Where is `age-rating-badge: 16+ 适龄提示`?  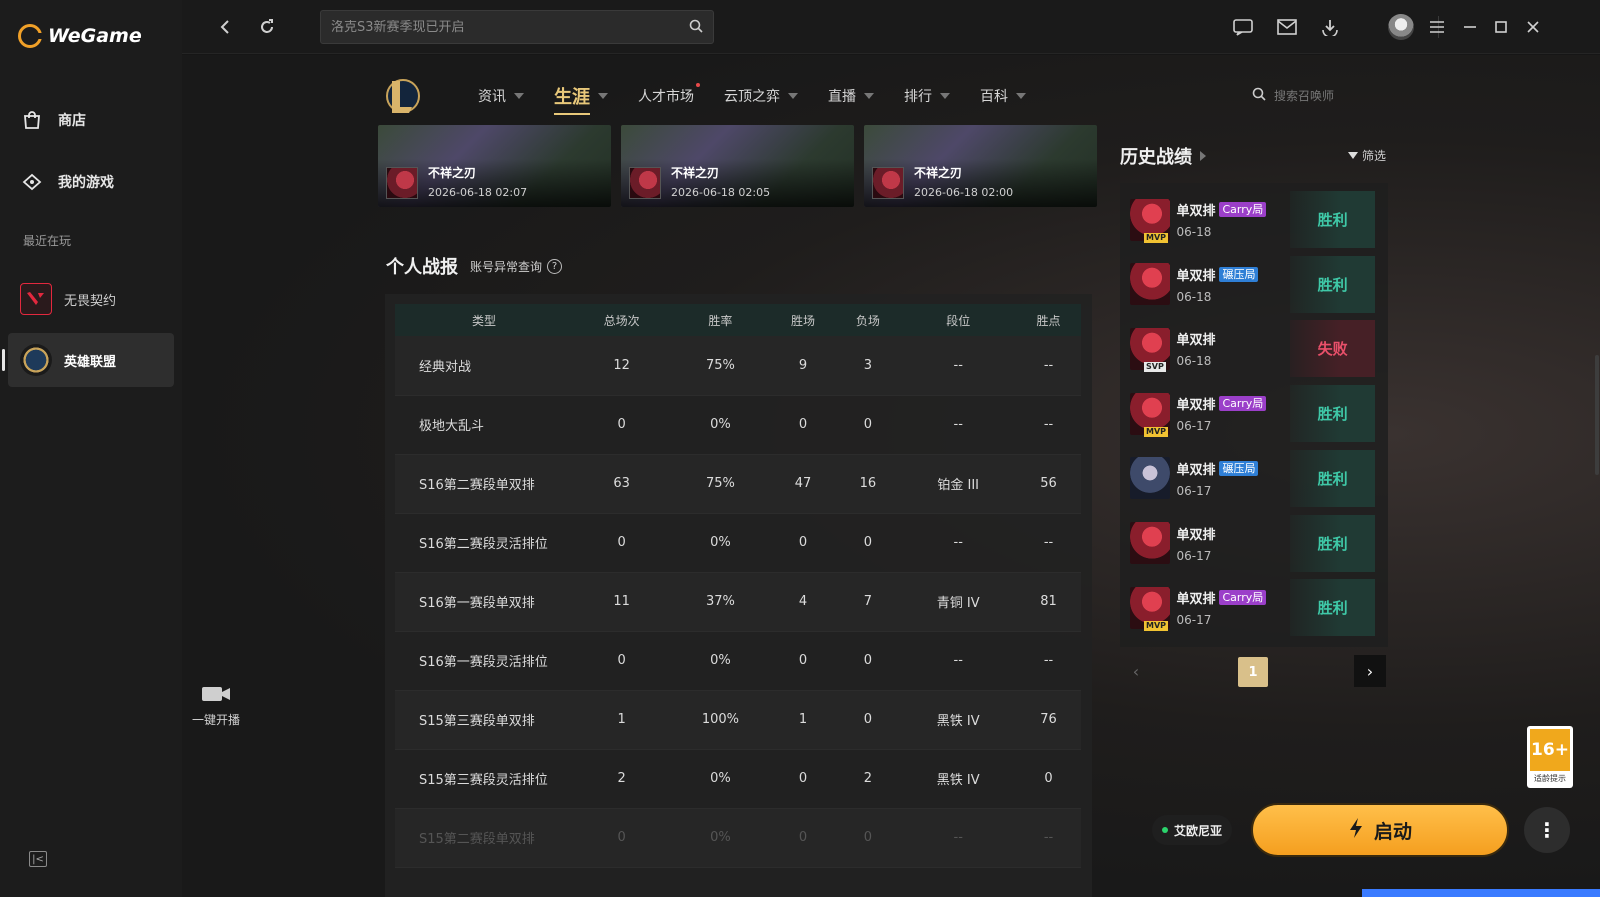
age-rating-badge: 16+ 适龄提示 is located at coordinates (1550, 757).